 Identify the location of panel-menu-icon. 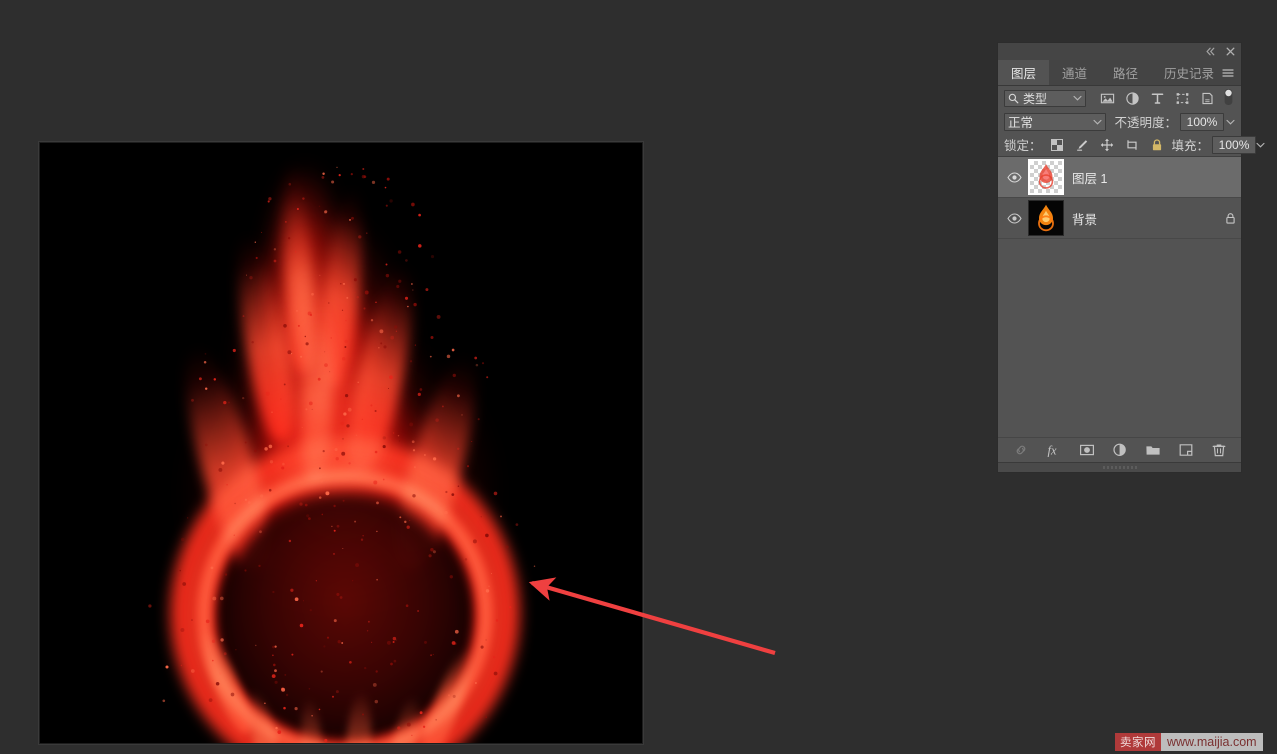
(1228, 72).